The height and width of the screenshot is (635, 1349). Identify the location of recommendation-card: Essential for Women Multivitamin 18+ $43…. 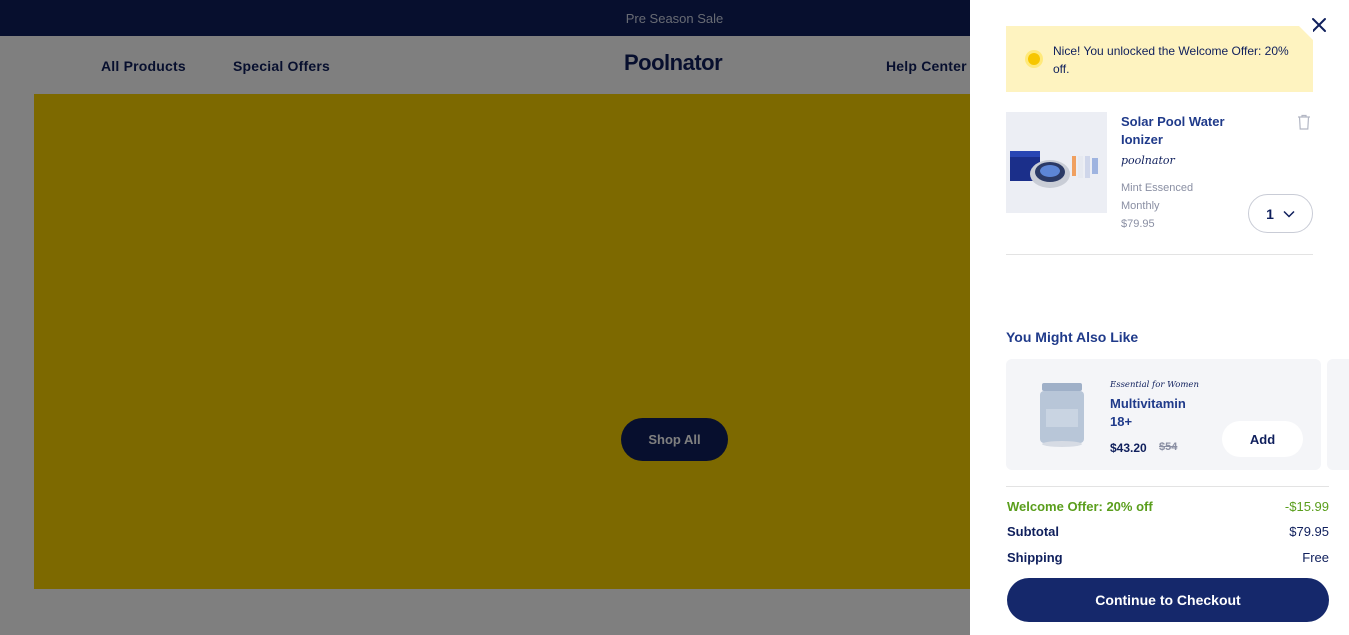
(1163, 414).